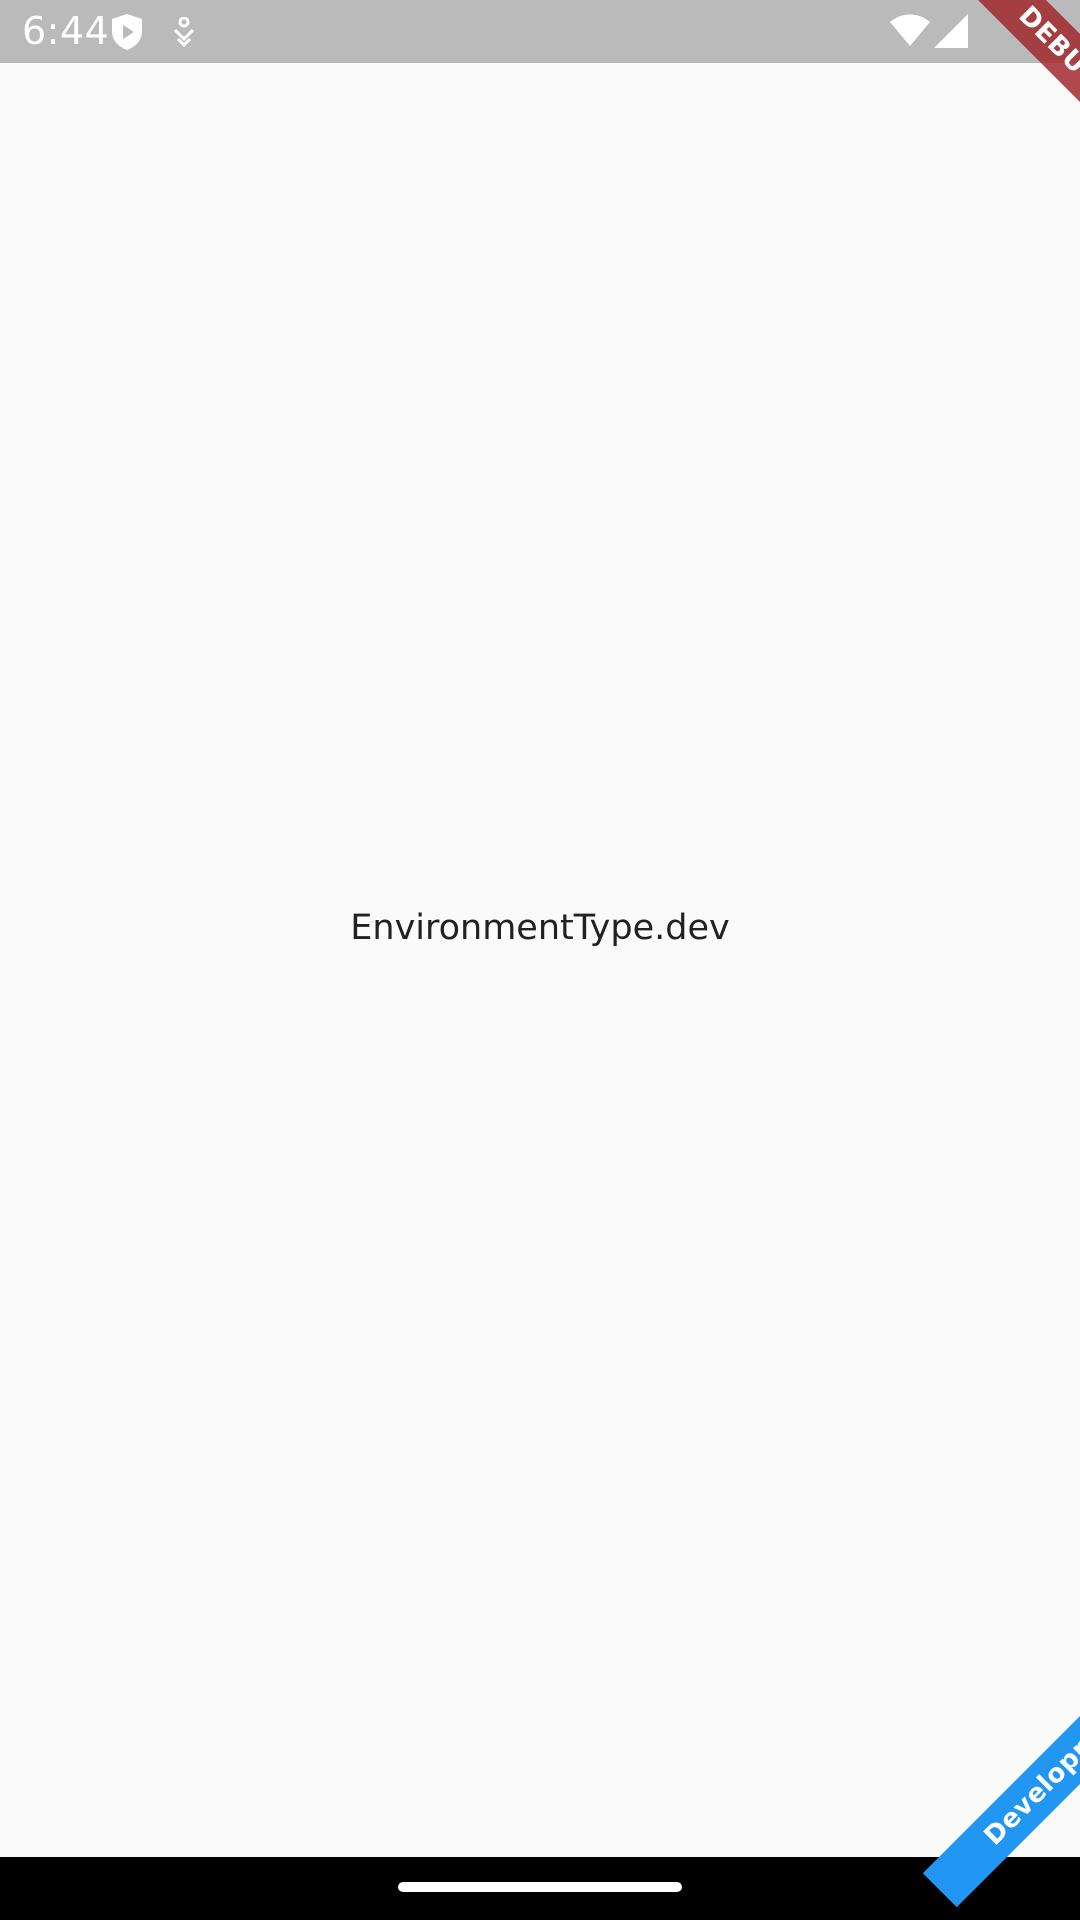 This screenshot has height=1920, width=1080. Describe the element at coordinates (951, 31) in the screenshot. I see `cell-signal-icon` at that location.